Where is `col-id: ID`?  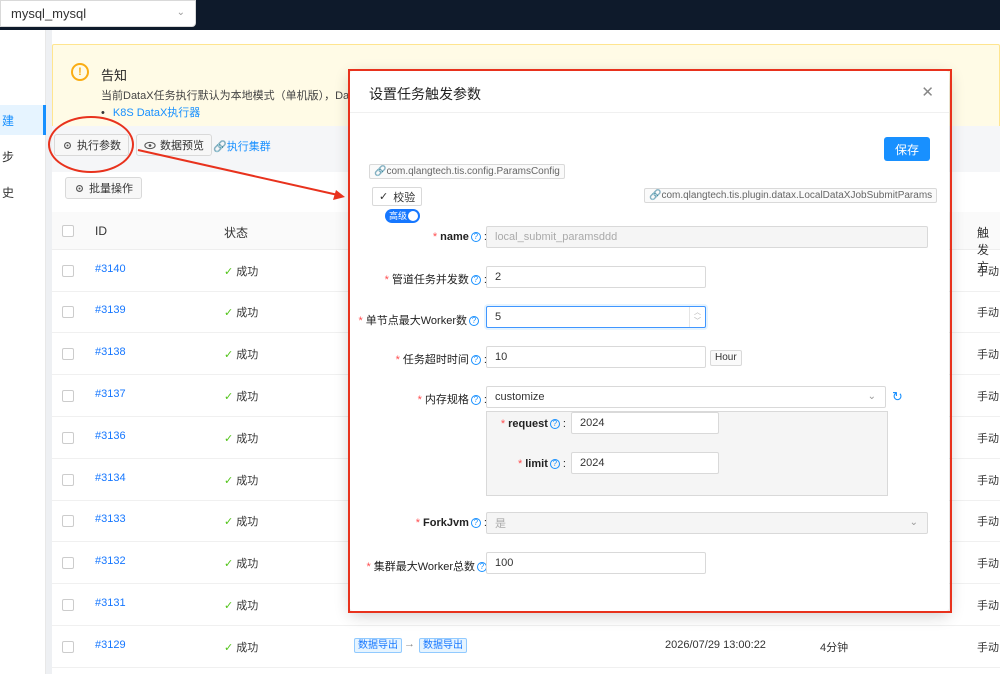
col-id: ID is located at coordinates (101, 231).